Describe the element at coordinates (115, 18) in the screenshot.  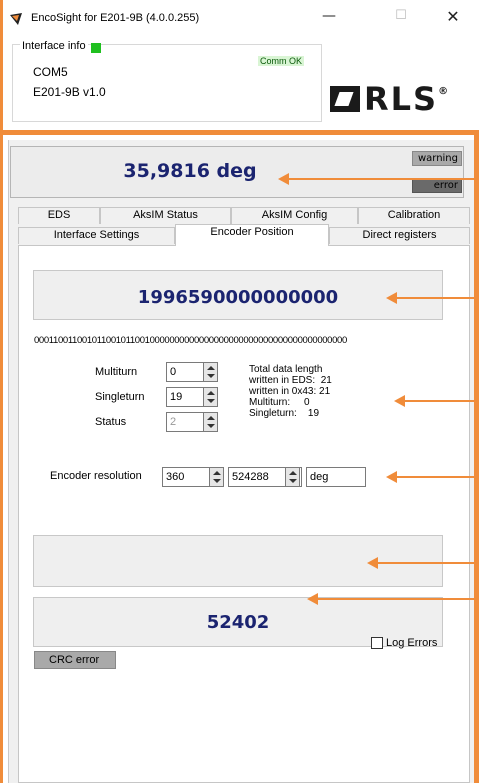
I see `window-title: EncoSight for E201-9B (4.0.0.255)` at that location.